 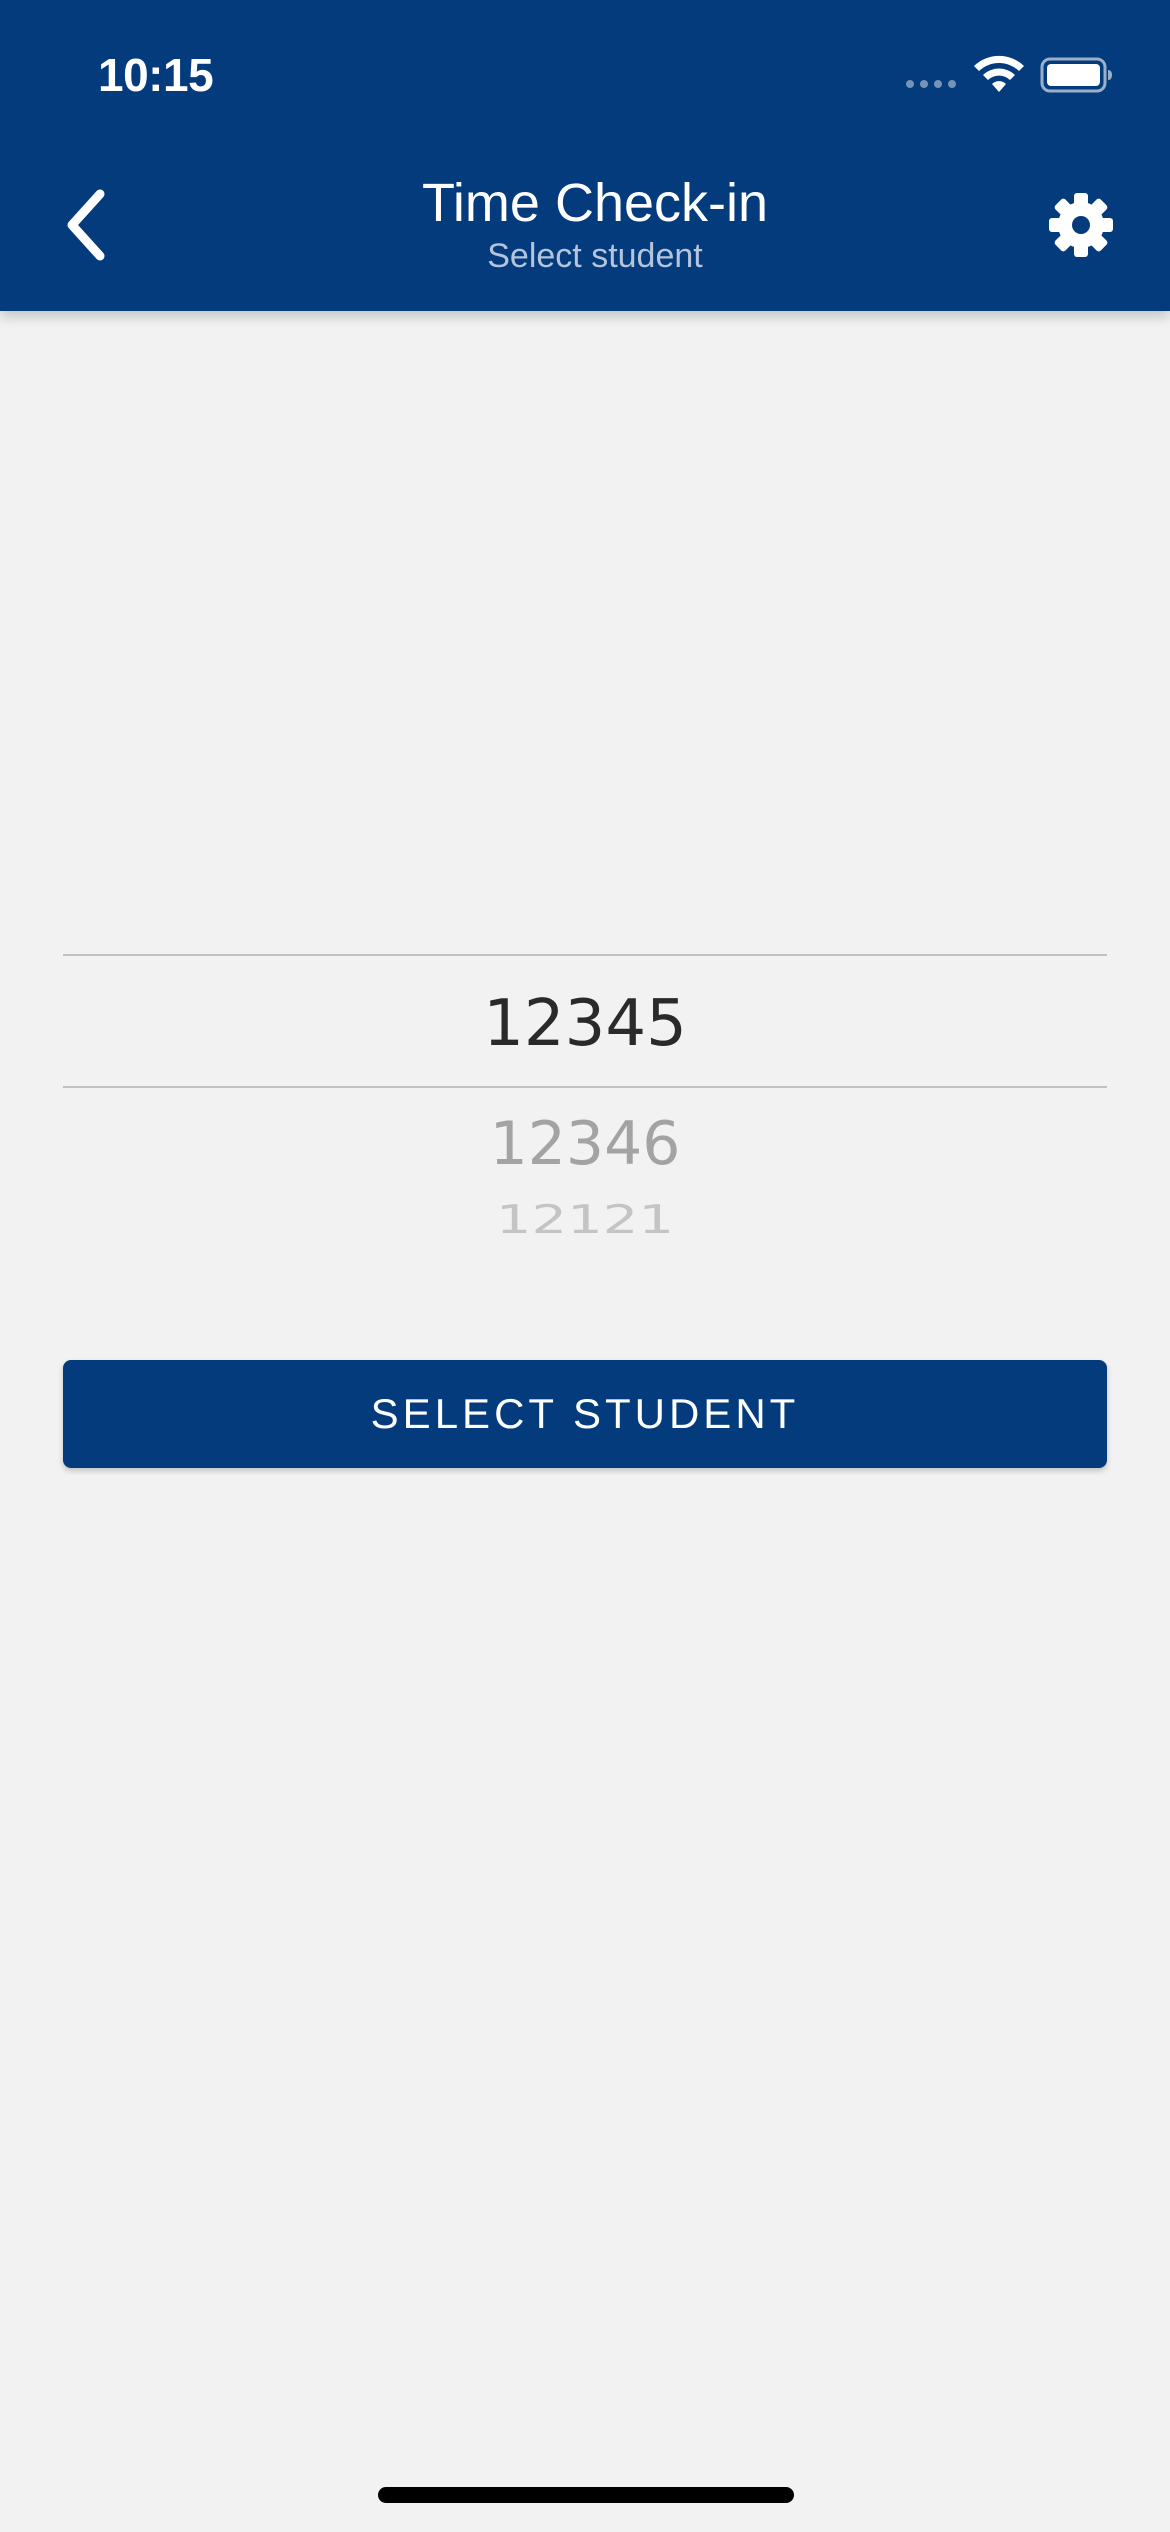 I want to click on cellular-signal-icon, so click(x=931, y=84).